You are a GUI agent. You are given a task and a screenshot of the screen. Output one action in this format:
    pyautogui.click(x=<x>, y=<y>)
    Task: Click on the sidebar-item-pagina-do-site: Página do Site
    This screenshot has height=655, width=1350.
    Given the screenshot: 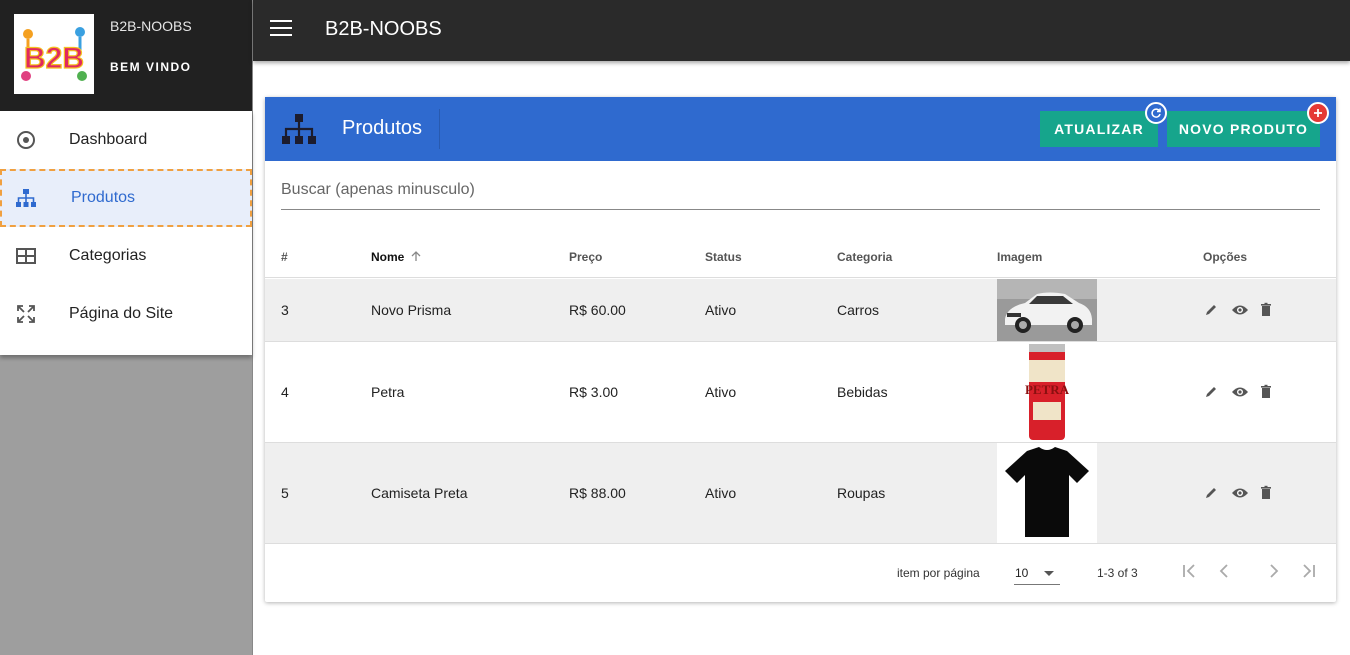 What is the action you would take?
    pyautogui.click(x=126, y=314)
    